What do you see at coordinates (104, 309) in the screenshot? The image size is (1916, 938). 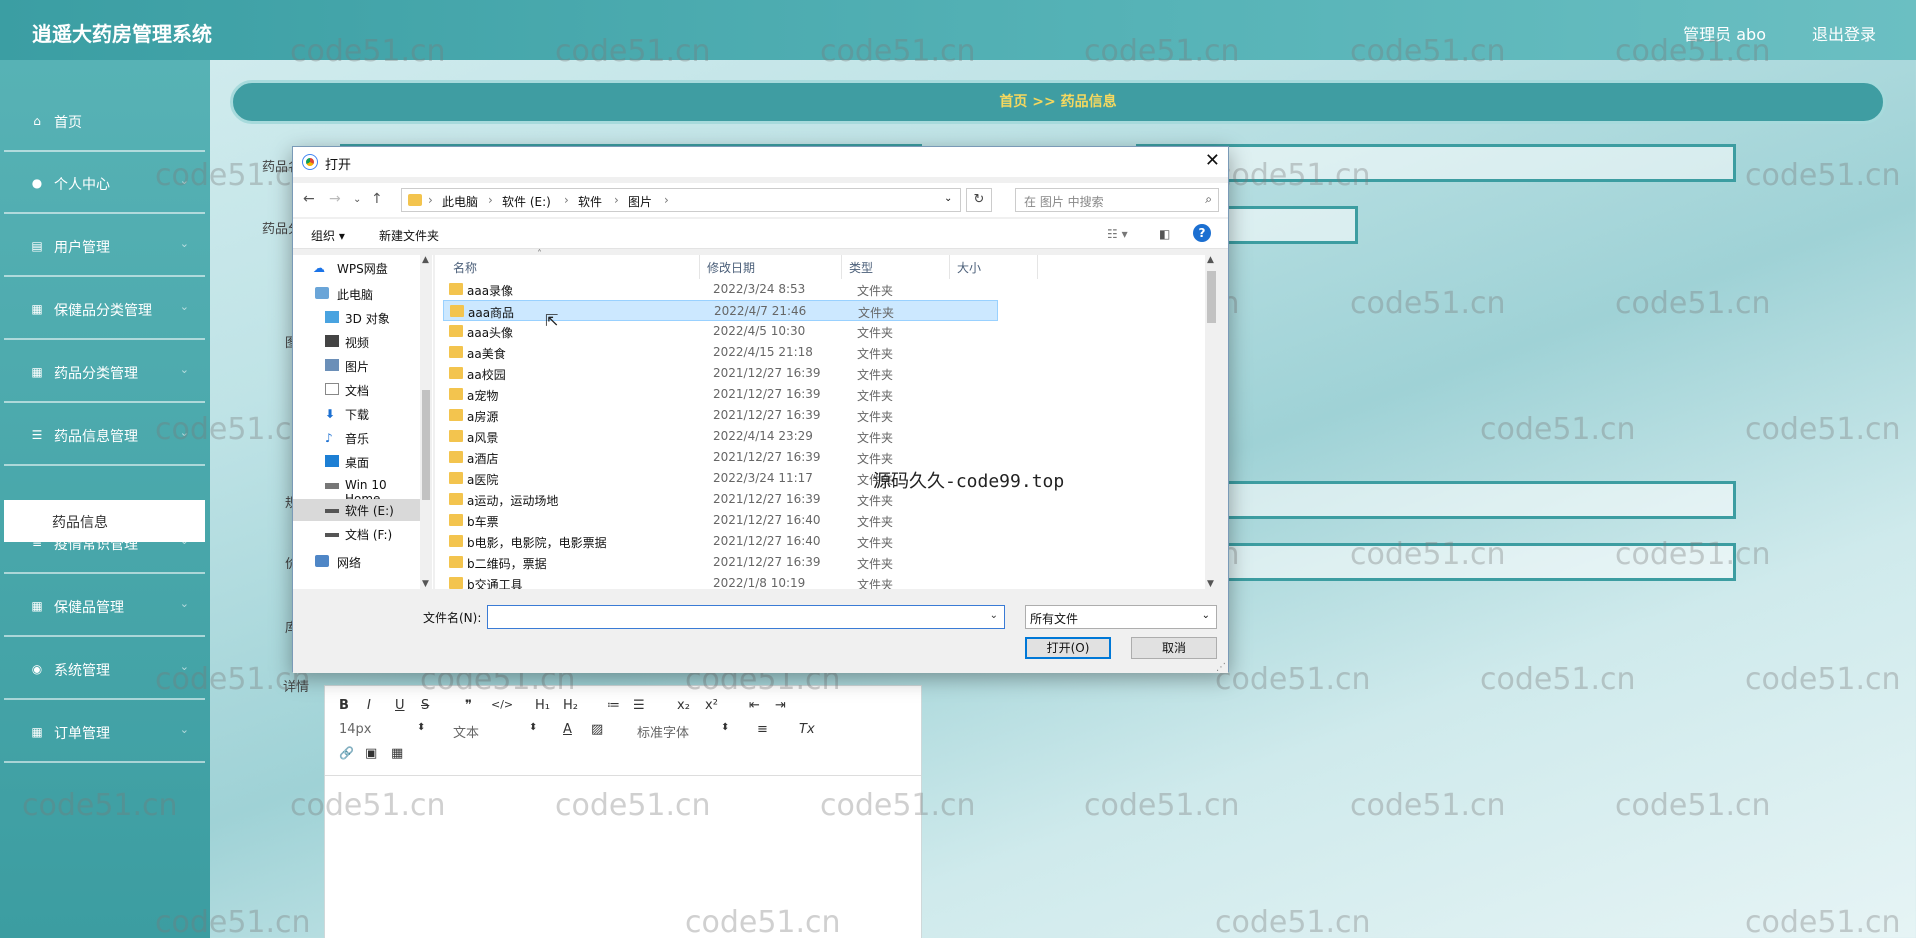 I see `sidebar-item-health-category: ▦ 保健品分类管理 ⌄` at bounding box center [104, 309].